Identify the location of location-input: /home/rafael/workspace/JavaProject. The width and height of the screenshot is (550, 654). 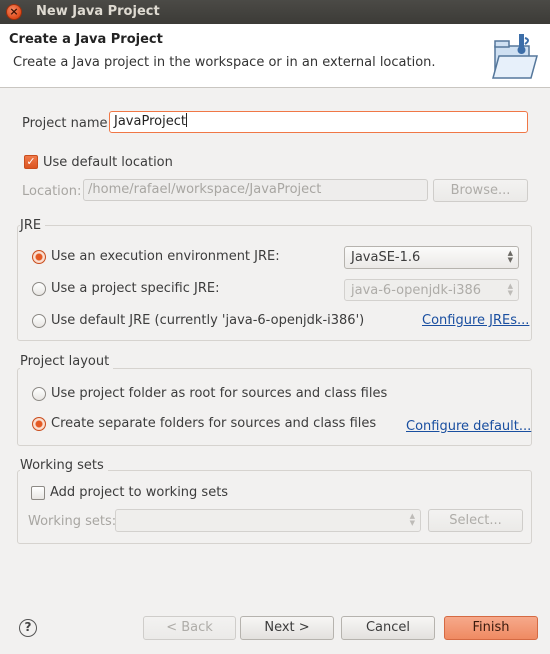
(255, 190).